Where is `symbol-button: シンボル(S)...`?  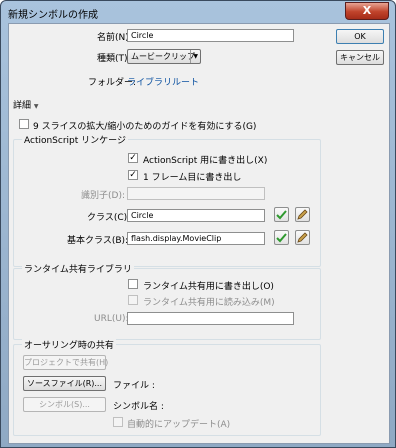 symbol-button: シンボル(S)... is located at coordinates (64, 404).